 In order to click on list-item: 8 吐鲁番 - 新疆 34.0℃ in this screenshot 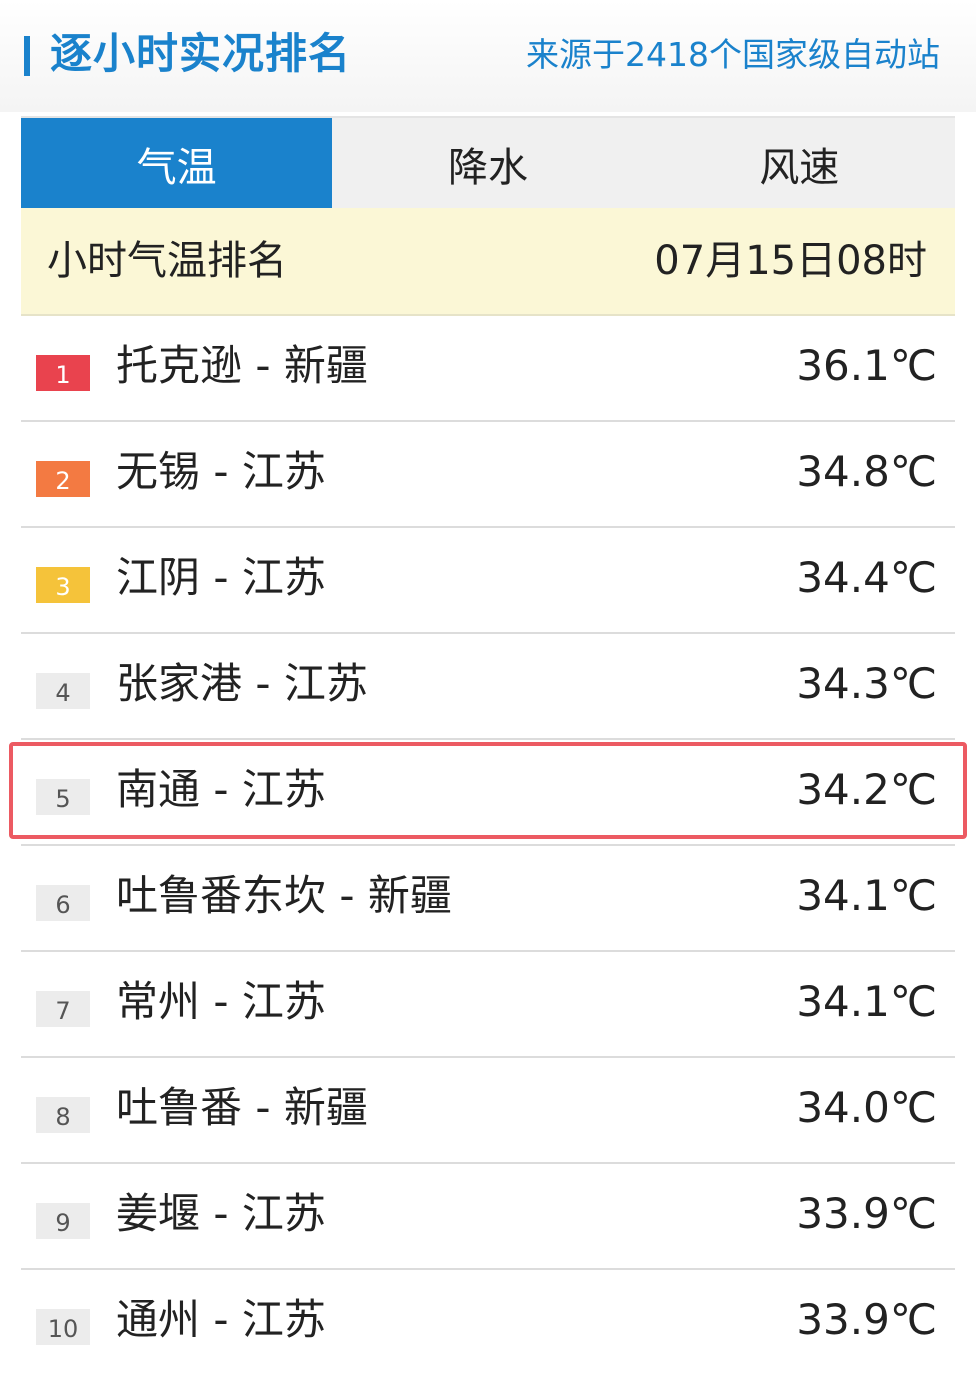, I will do `click(488, 1111)`.